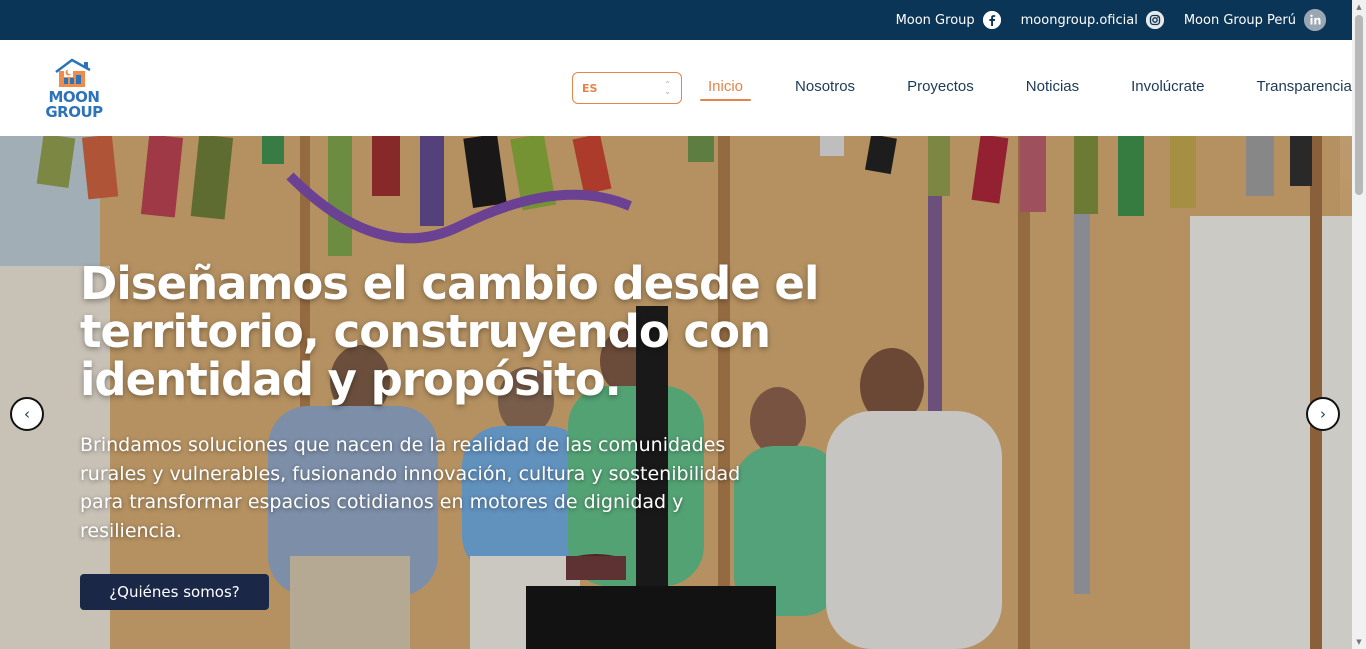 The width and height of the screenshot is (1366, 649). I want to click on social-facebook-link: Moon Group, so click(948, 20).